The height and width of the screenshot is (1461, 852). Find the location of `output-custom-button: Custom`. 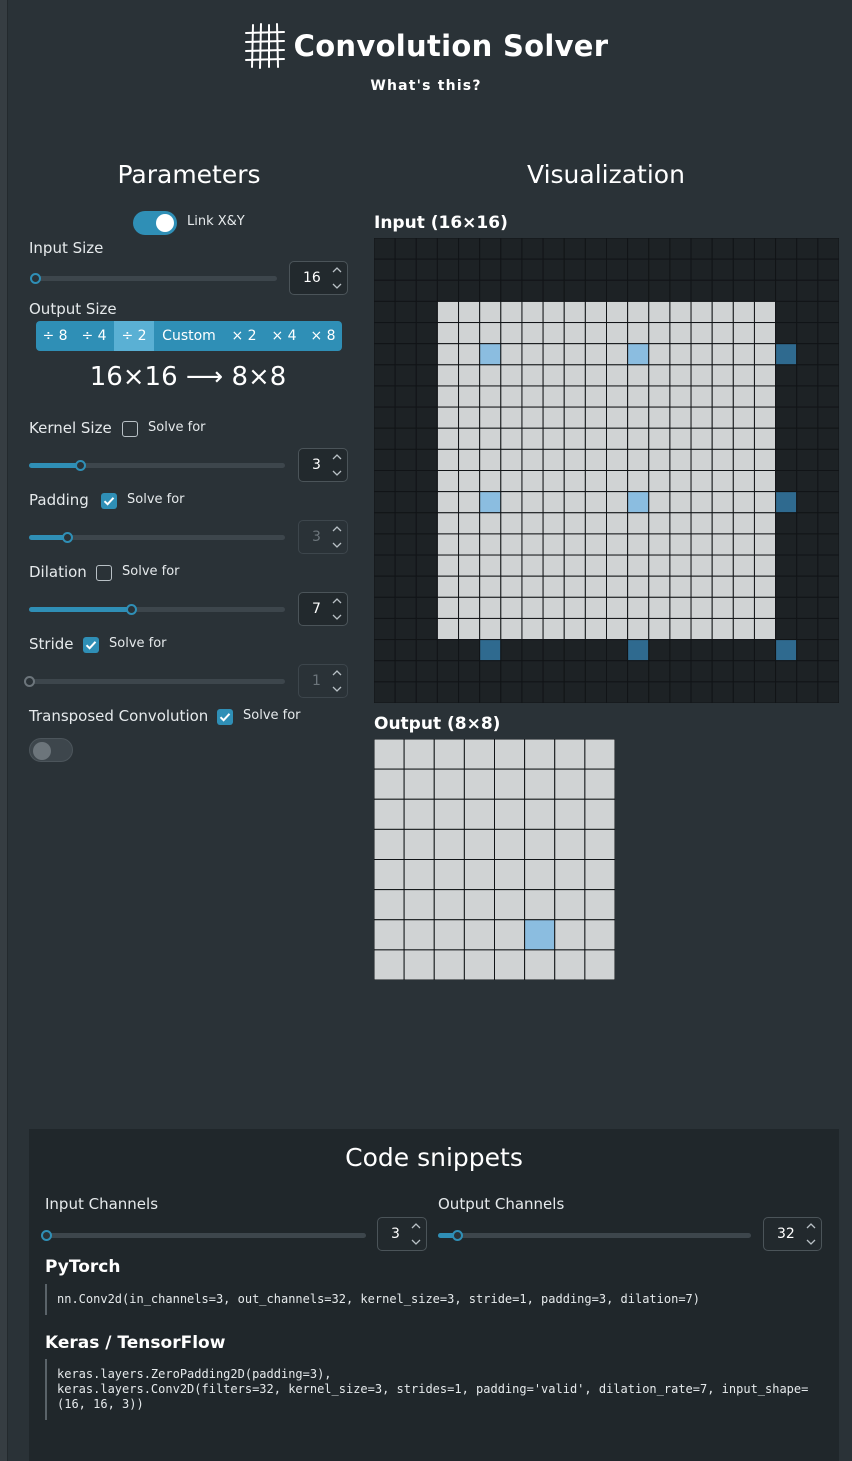

output-custom-button: Custom is located at coordinates (189, 336).